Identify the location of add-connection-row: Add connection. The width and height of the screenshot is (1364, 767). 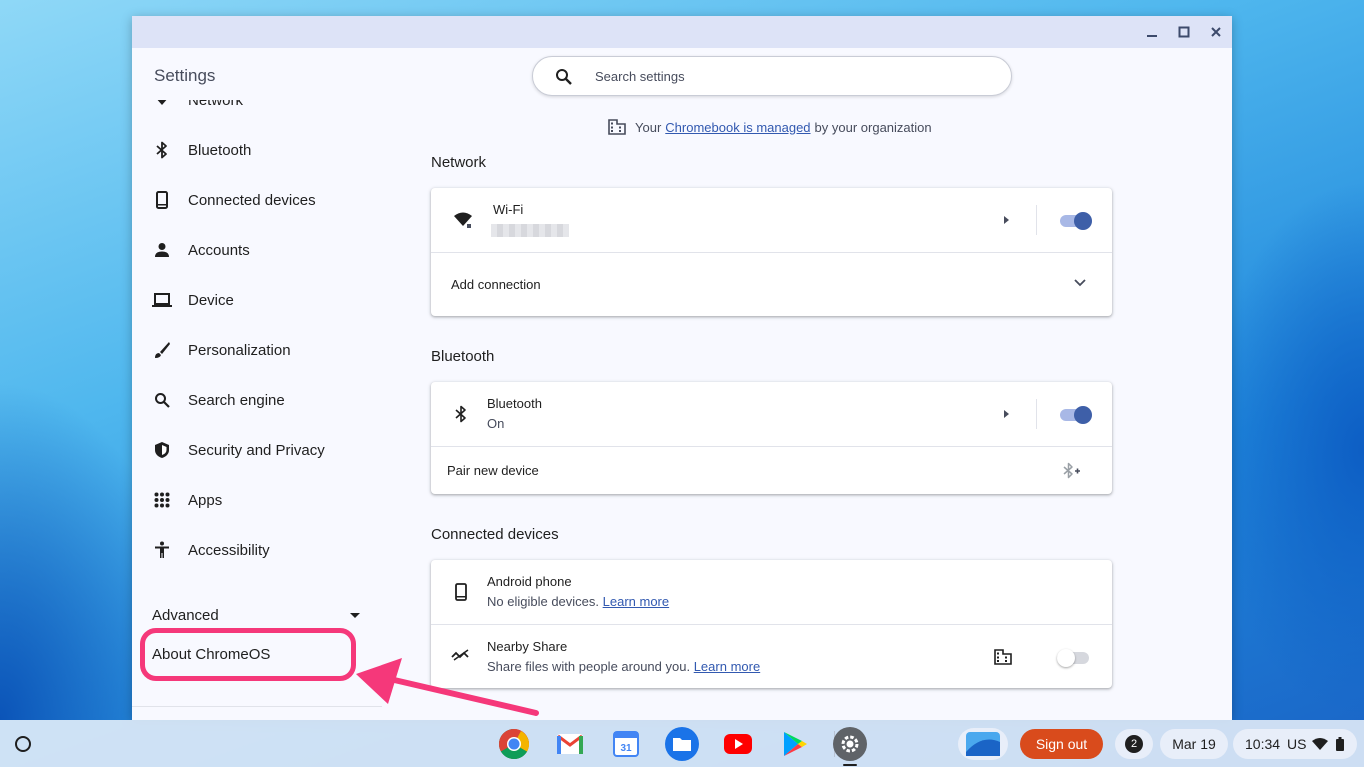
(771, 284).